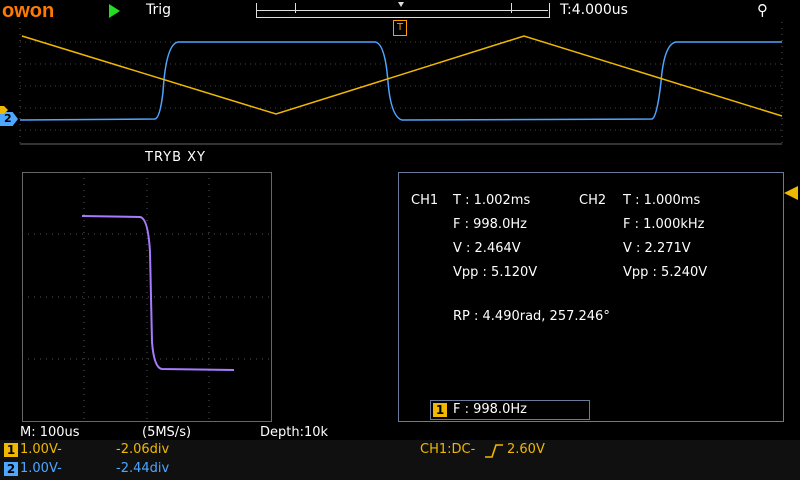 The image size is (800, 480). Describe the element at coordinates (657, 248) in the screenshot. I see `ch2-voltage: V : 2.271V` at that location.